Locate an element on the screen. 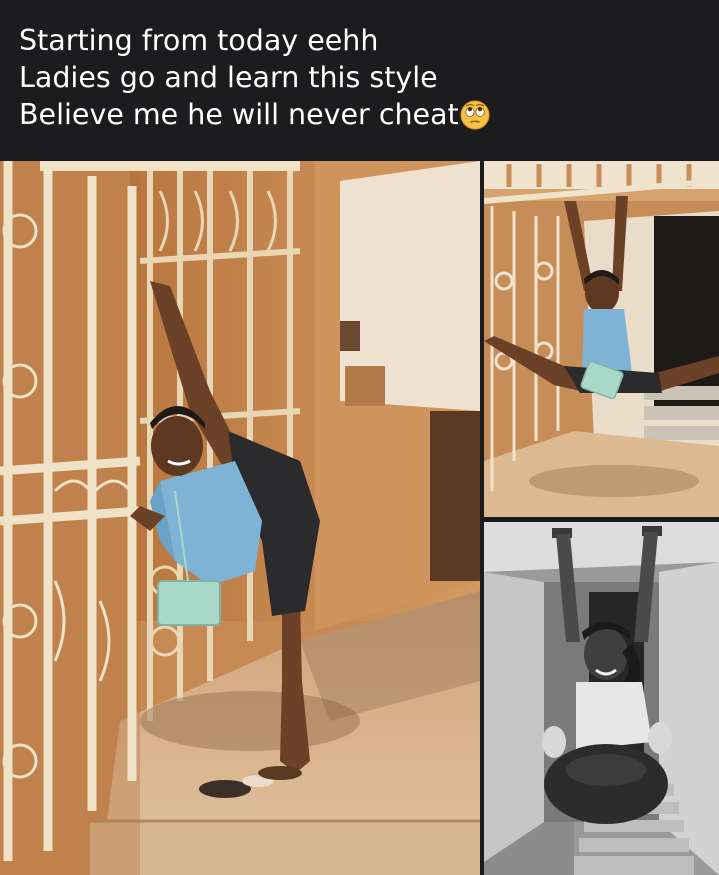 The image size is (719, 875). hanging-pose-photo is located at coordinates (601, 698).